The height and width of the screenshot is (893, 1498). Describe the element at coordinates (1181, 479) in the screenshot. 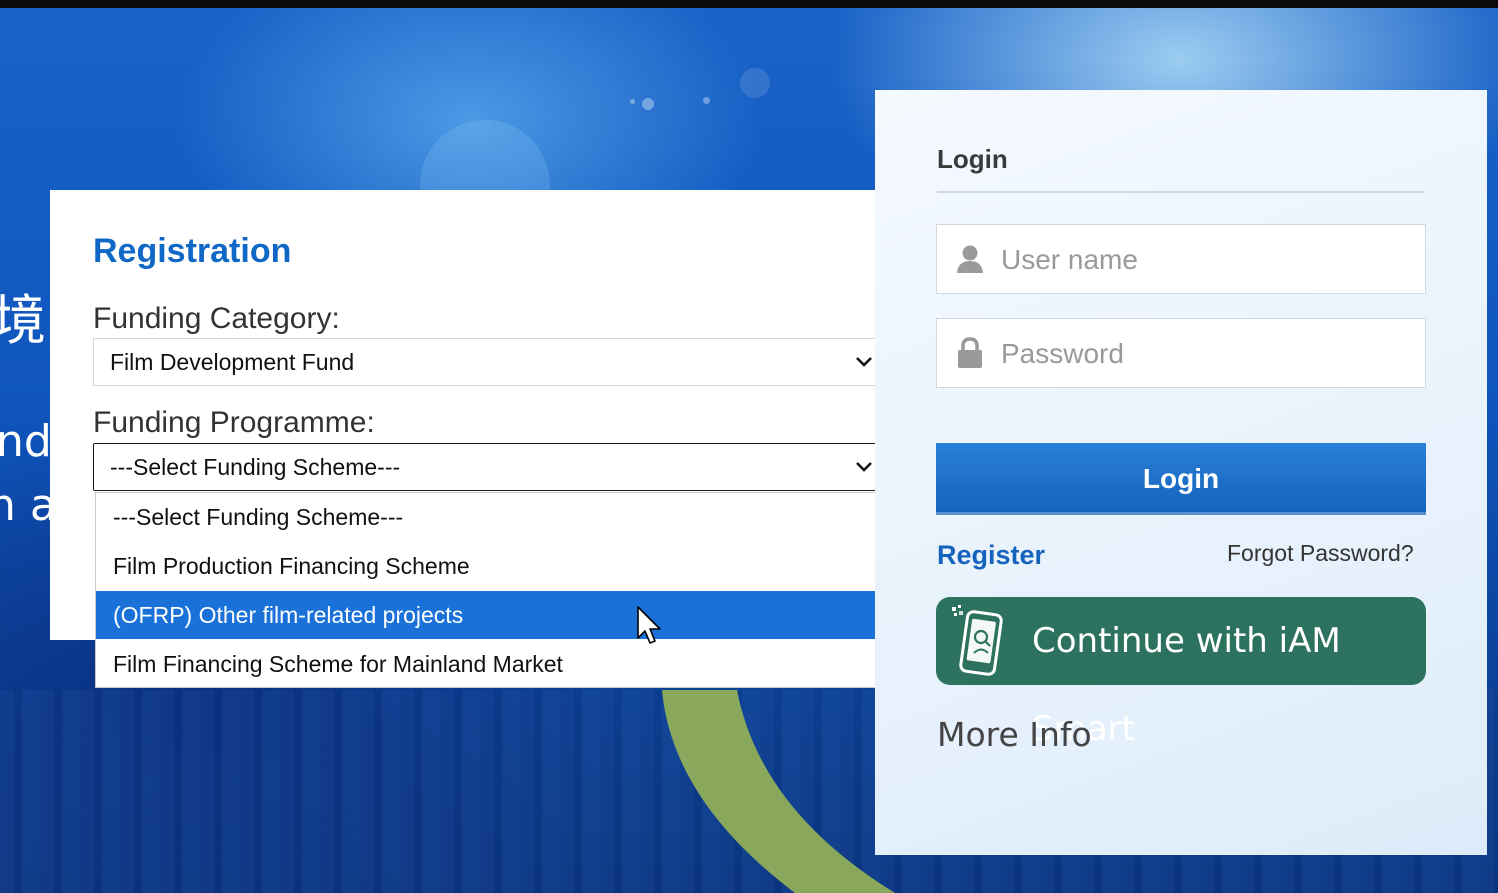

I see `login-button: Login` at that location.